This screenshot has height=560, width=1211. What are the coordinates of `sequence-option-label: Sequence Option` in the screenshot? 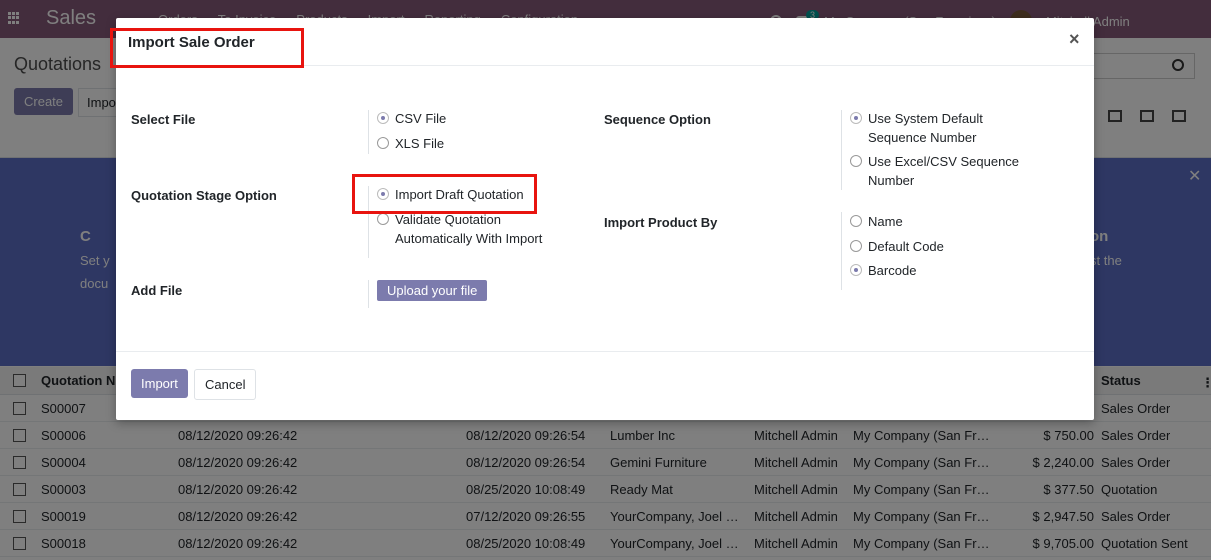 It's located at (657, 119).